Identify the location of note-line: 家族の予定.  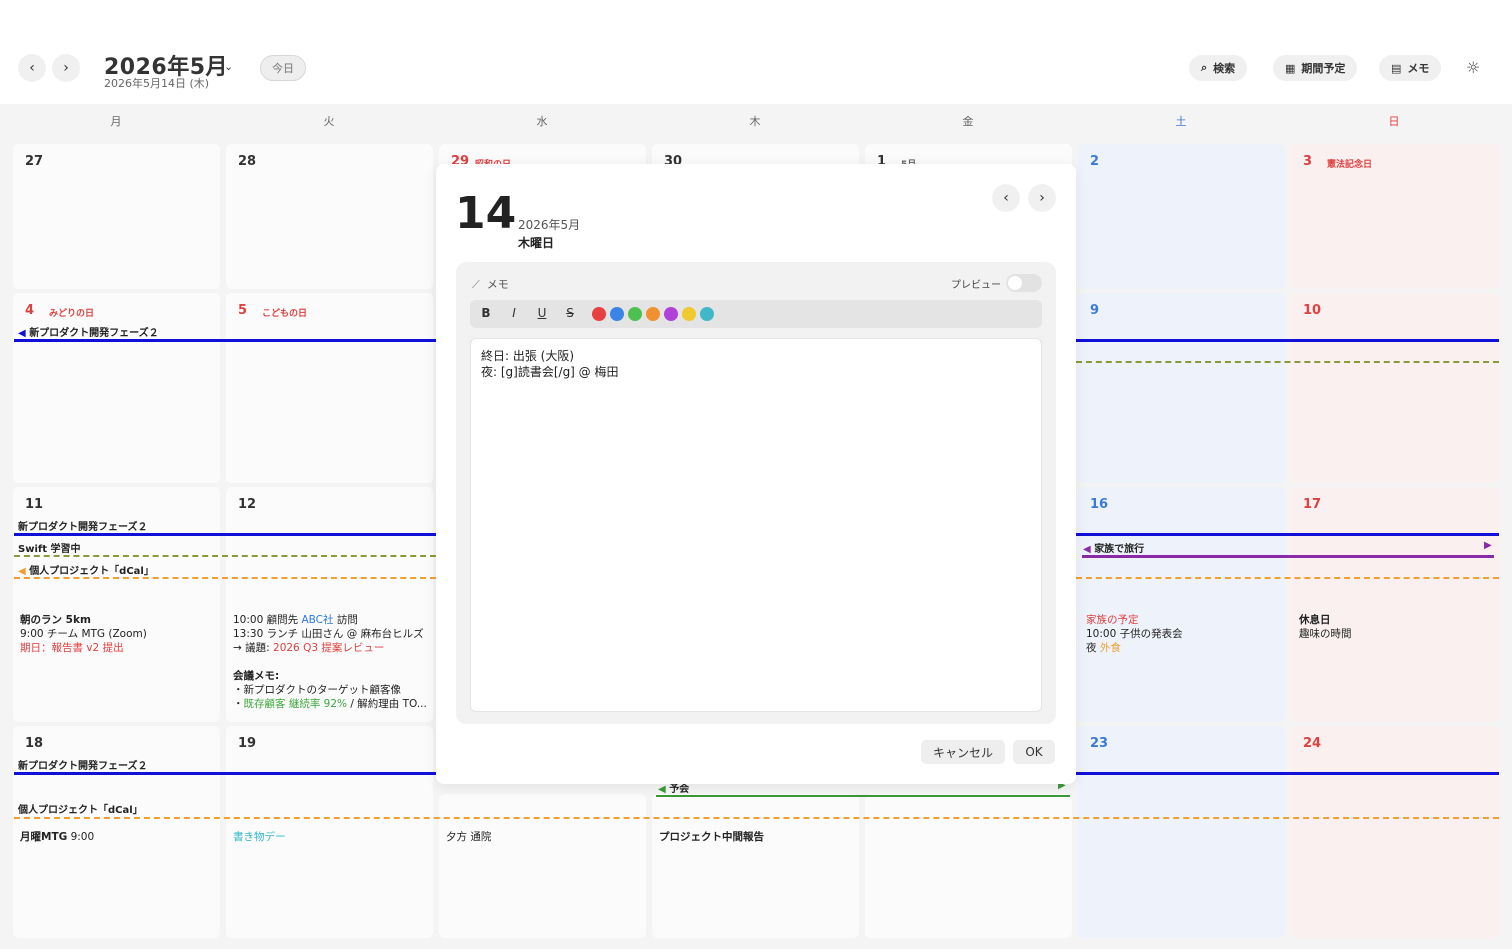
(1112, 620).